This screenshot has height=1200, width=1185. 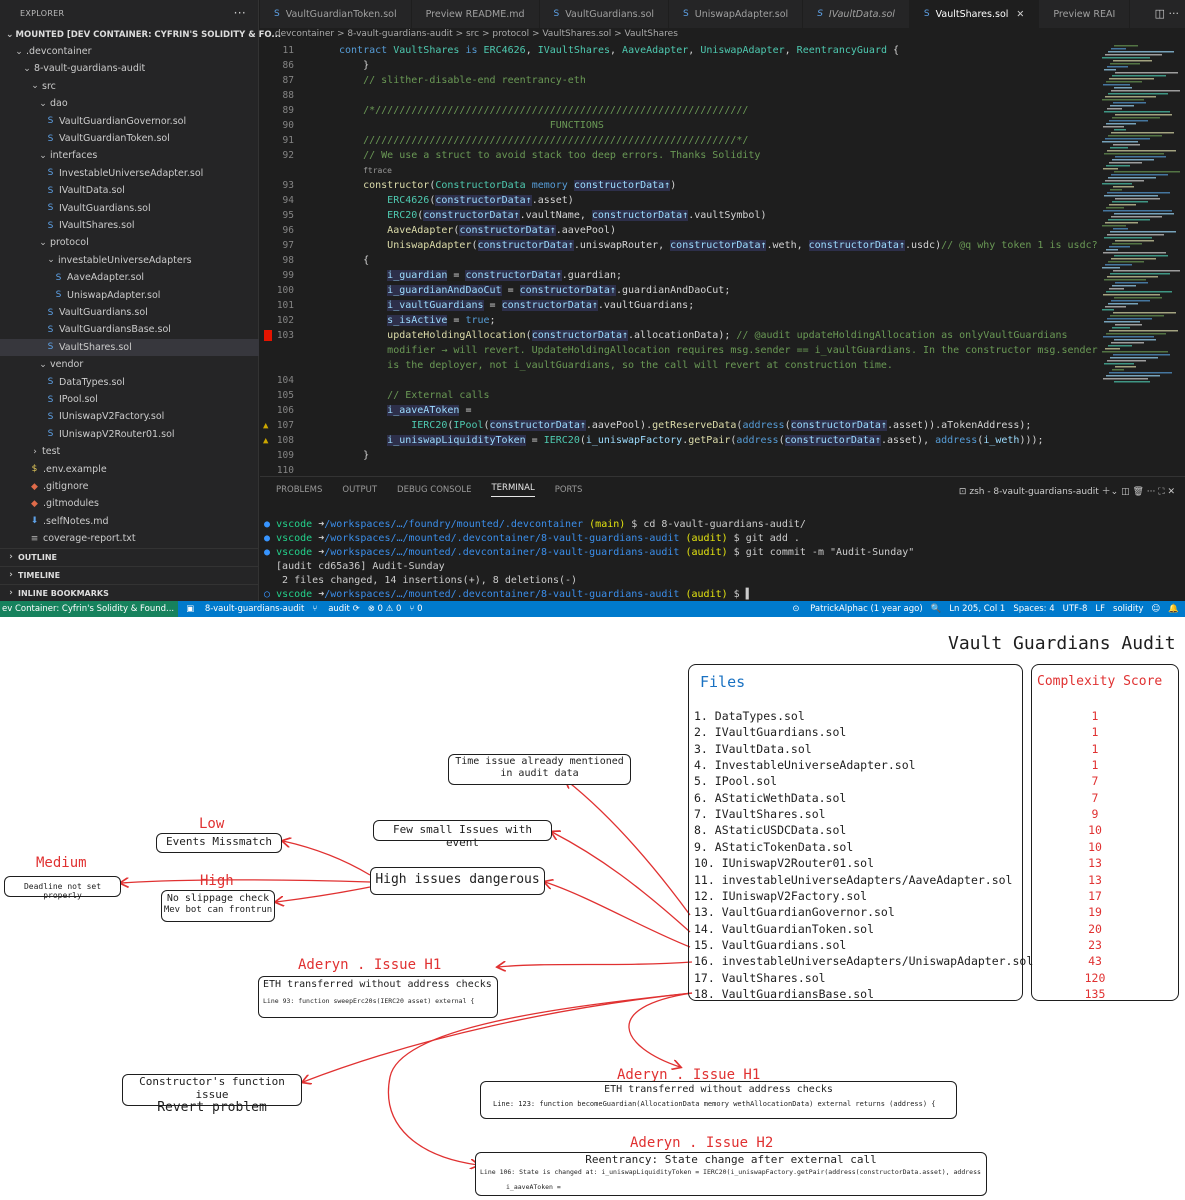 I want to click on file-item: ◆ .gitmodules, so click(x=129, y=503).